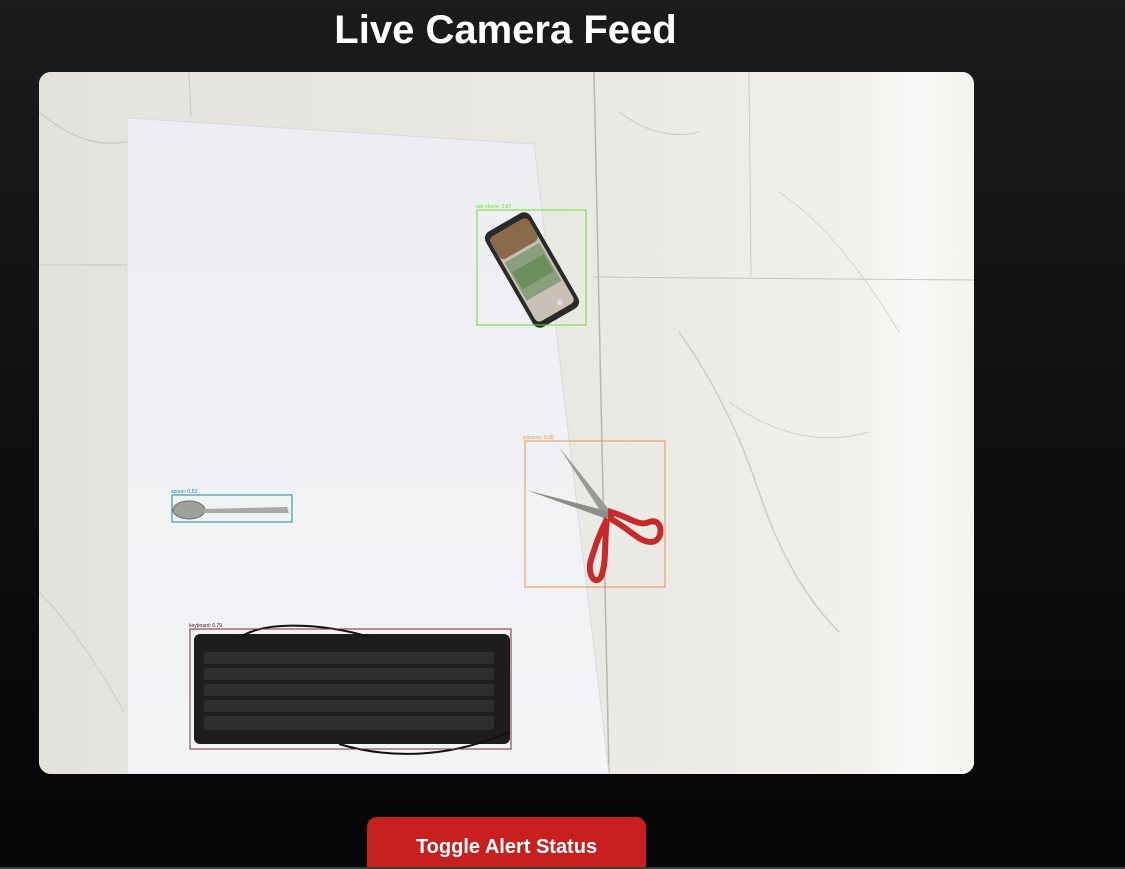 The width and height of the screenshot is (1125, 869). I want to click on detection-label-spoon: spoon: 0.53, so click(184, 492).